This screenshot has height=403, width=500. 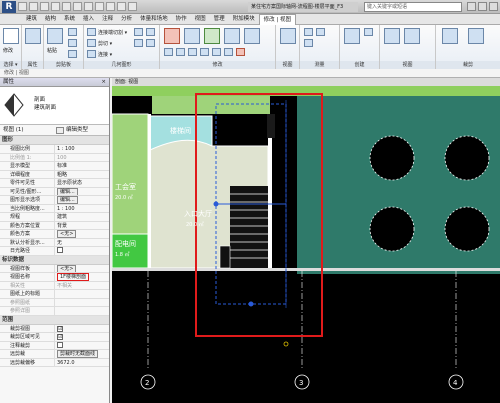 I want to click on tab-10: 附加模块, so click(x=244, y=19).